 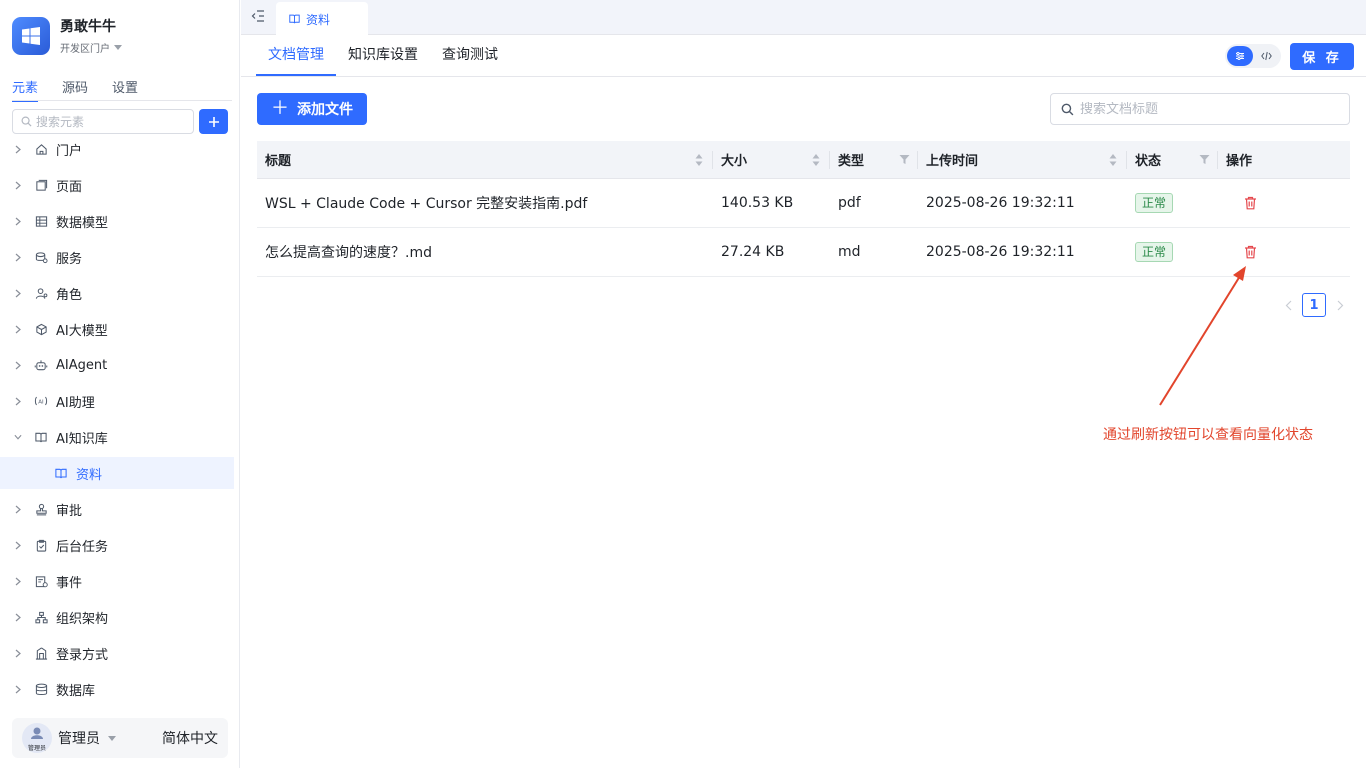 I want to click on sidebar-item-background-task: 后台任务, so click(x=117, y=545).